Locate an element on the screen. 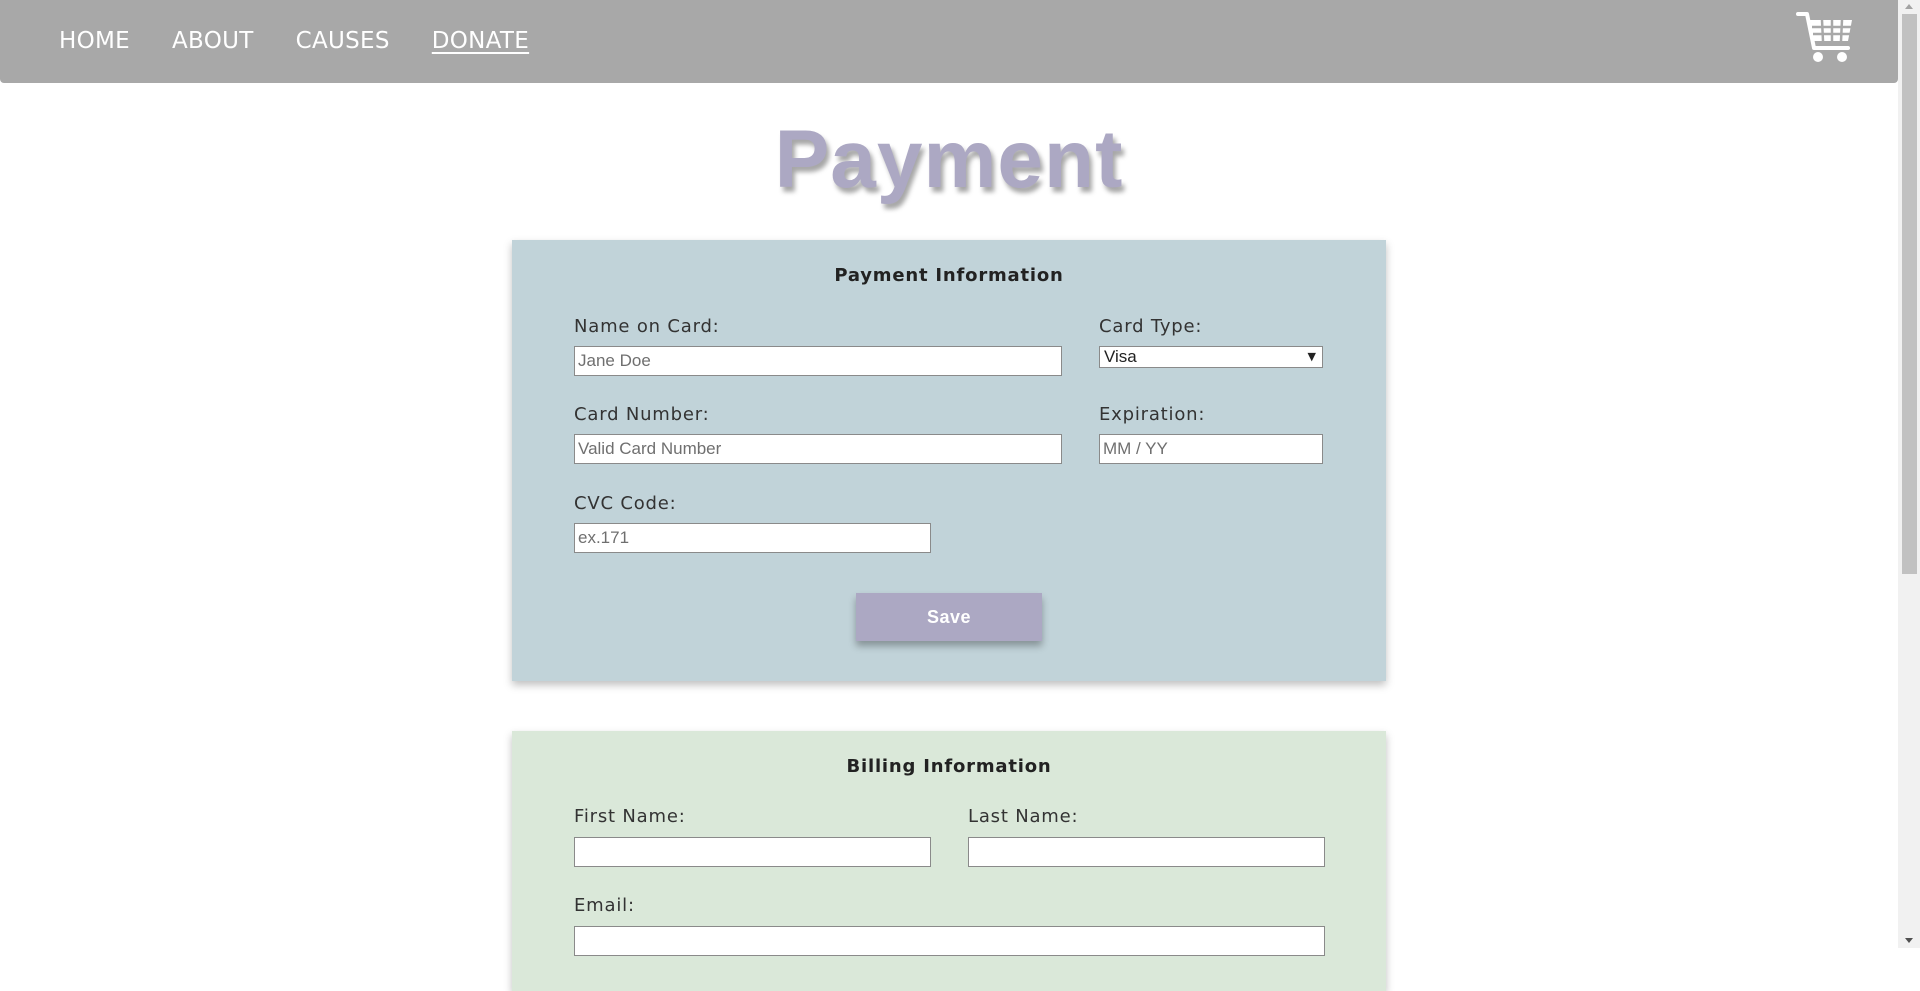 The height and width of the screenshot is (991, 1920). nav-link-causes: CAUSES is located at coordinates (343, 41).